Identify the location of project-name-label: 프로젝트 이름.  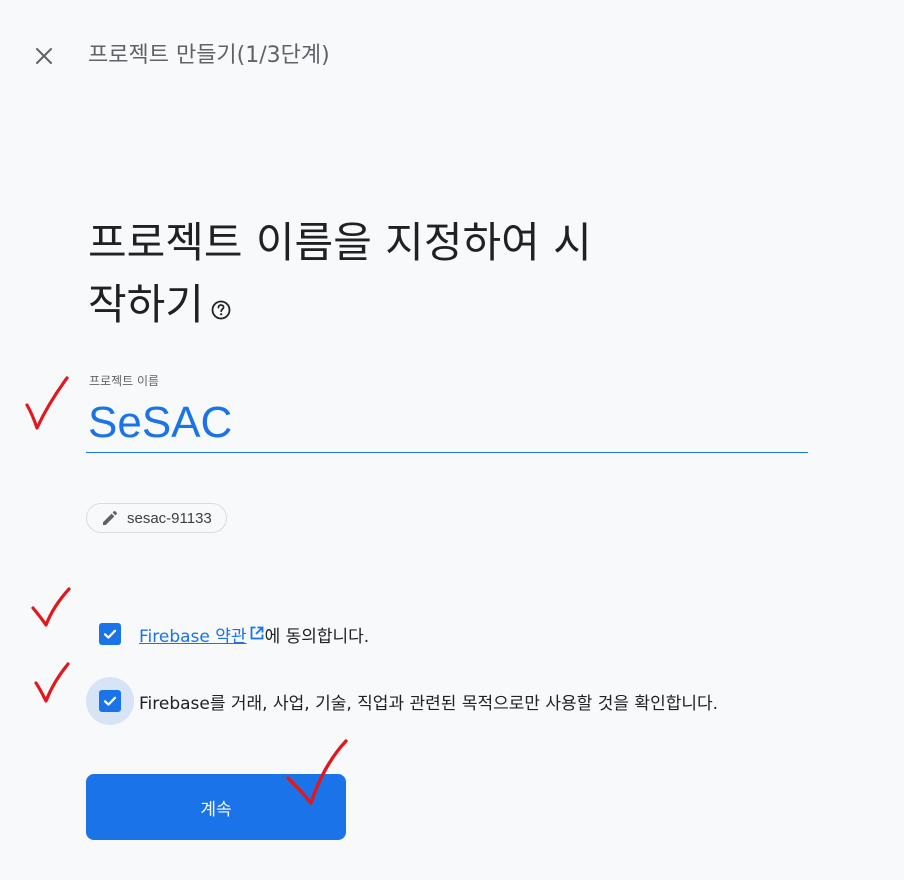
(124, 381).